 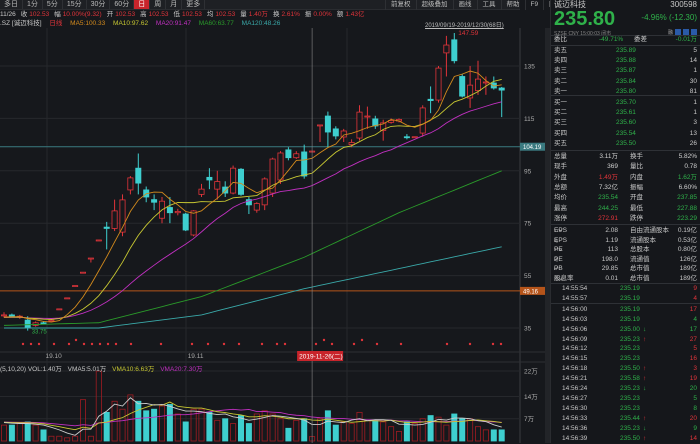 What do you see at coordinates (608, 218) in the screenshot?
I see `stat-value: 272.91` at bounding box center [608, 218].